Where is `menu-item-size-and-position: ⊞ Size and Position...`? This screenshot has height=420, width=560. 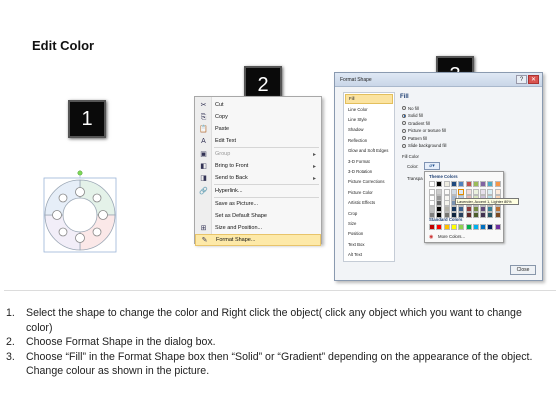 menu-item-size-and-position: ⊞ Size and Position... is located at coordinates (258, 228).